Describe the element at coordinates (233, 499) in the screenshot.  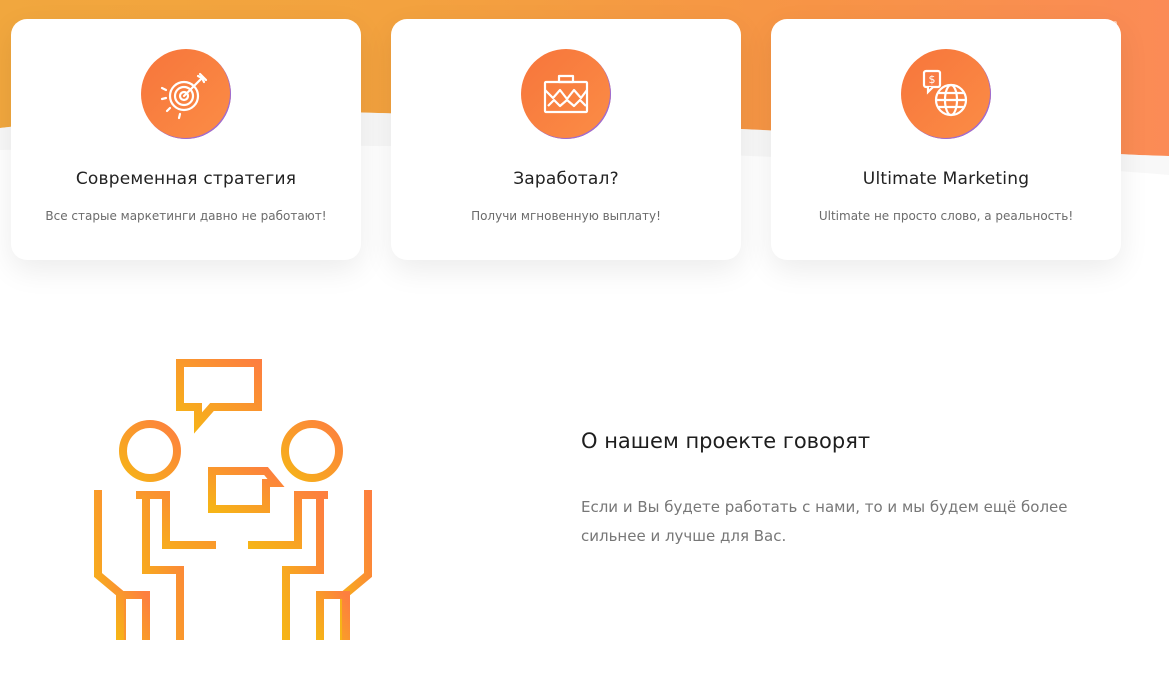
I see `discussion-illustration` at that location.